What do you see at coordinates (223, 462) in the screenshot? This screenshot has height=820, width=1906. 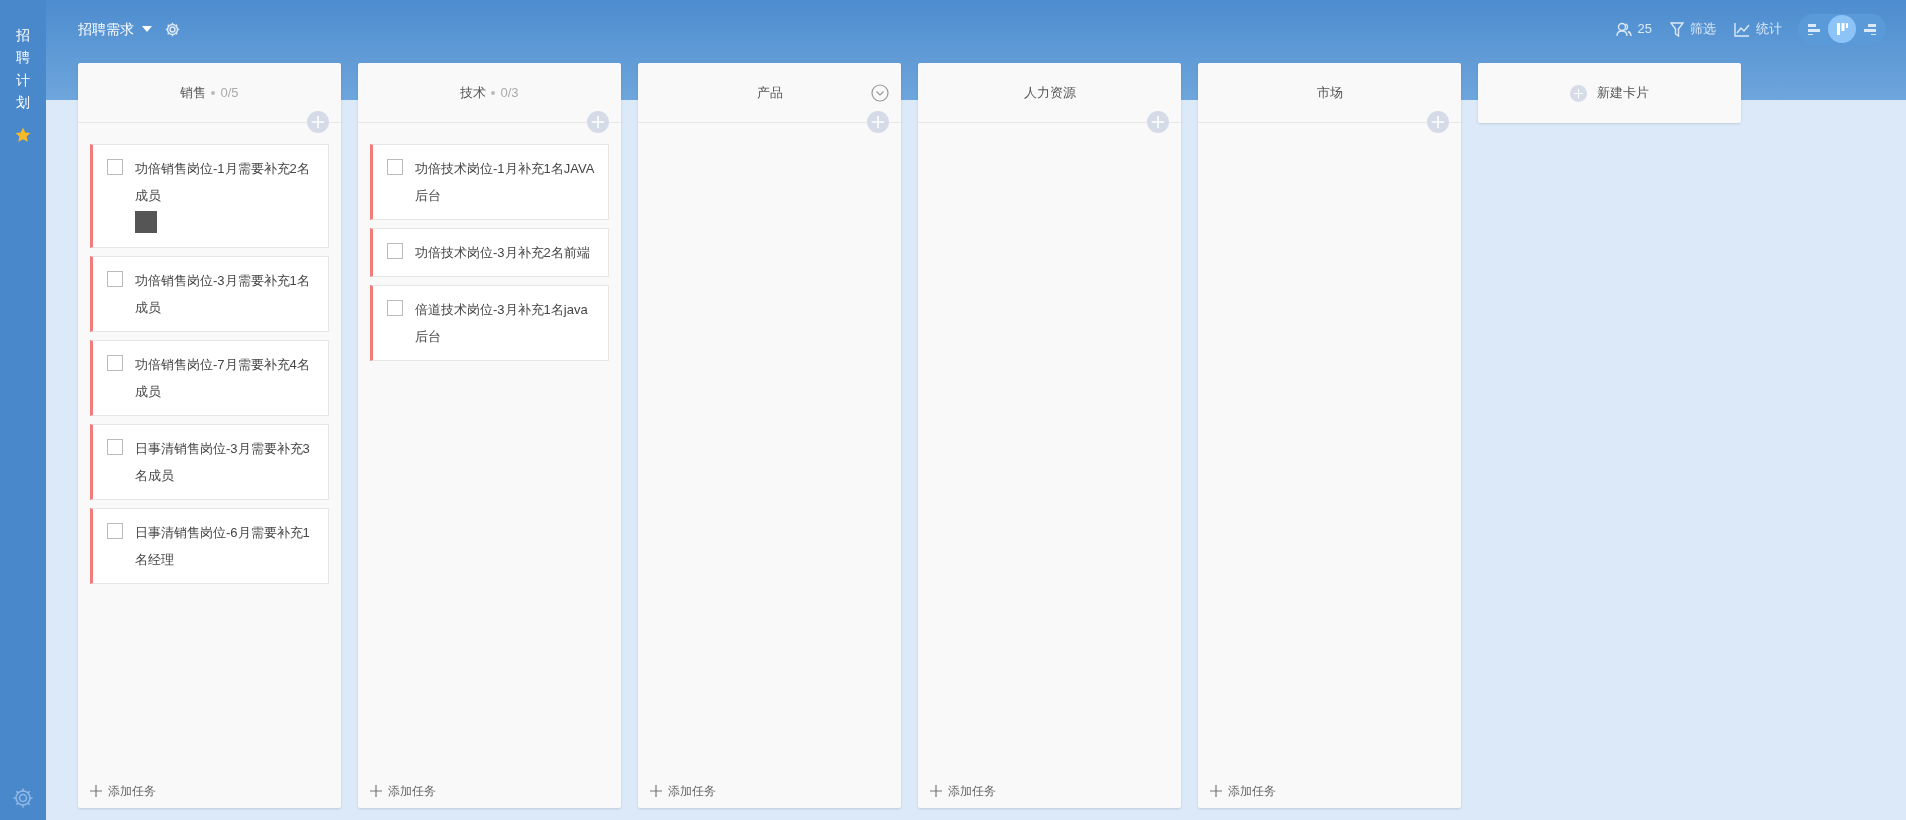 I see `task-title: 日事清销售岗位-3月需要补充3名成员` at bounding box center [223, 462].